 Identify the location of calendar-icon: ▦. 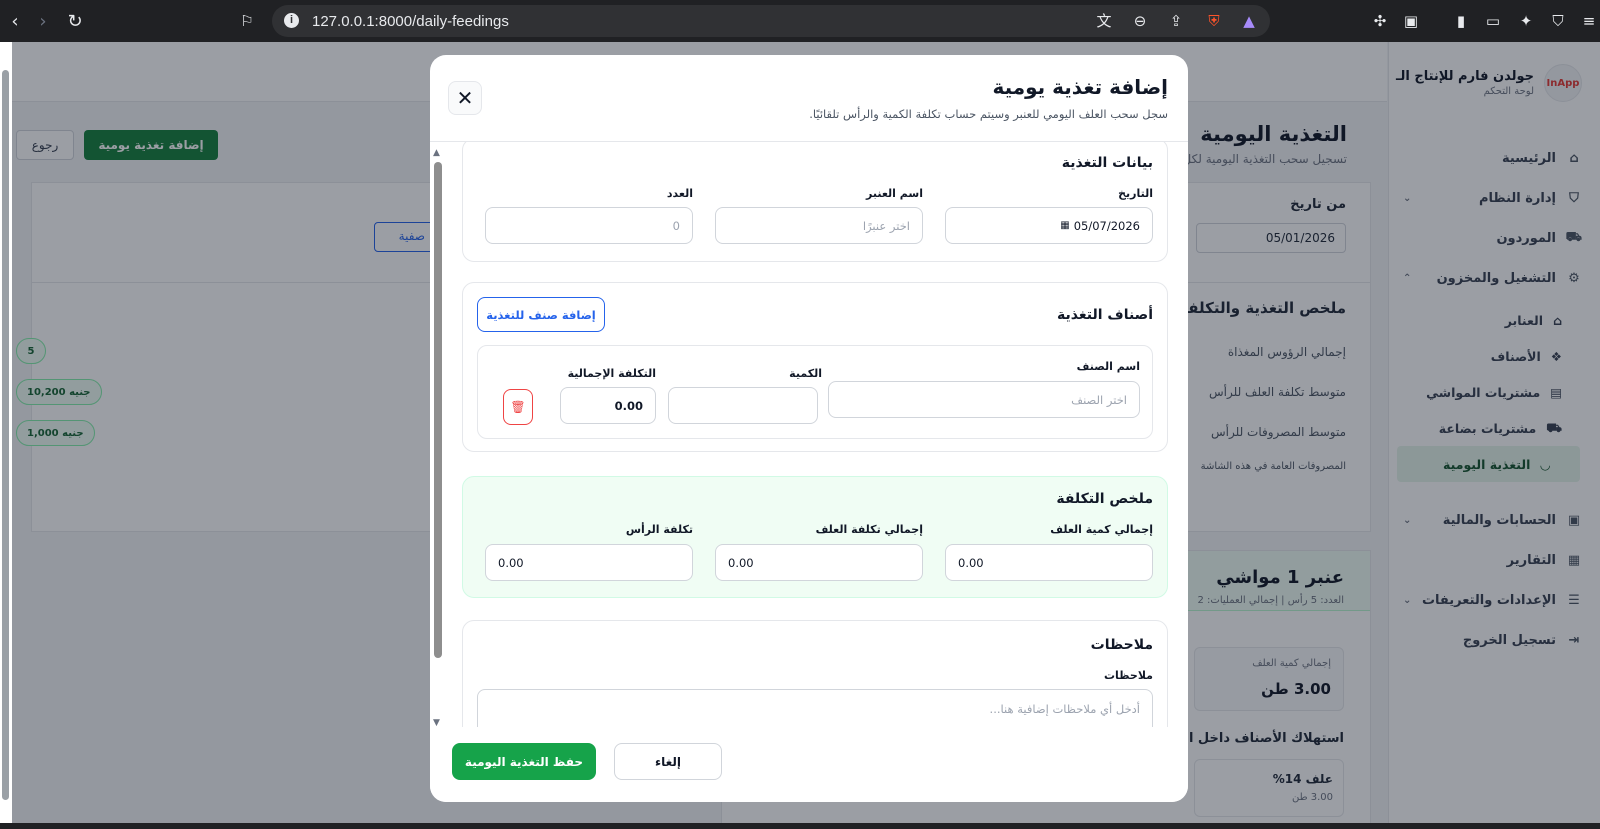
(1064, 225).